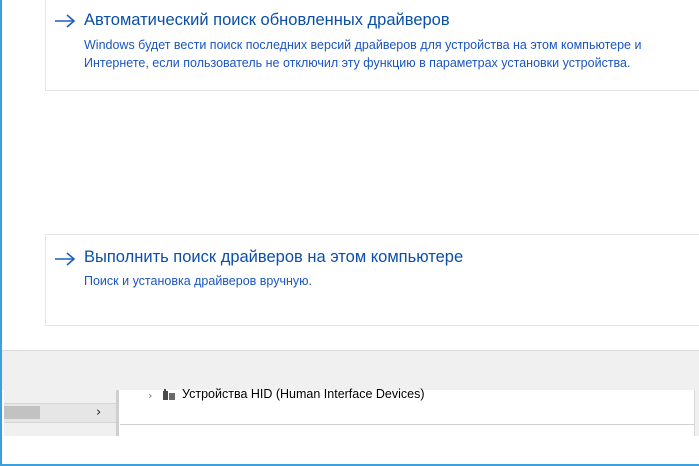  What do you see at coordinates (169, 394) in the screenshot?
I see `hid-device-icon` at bounding box center [169, 394].